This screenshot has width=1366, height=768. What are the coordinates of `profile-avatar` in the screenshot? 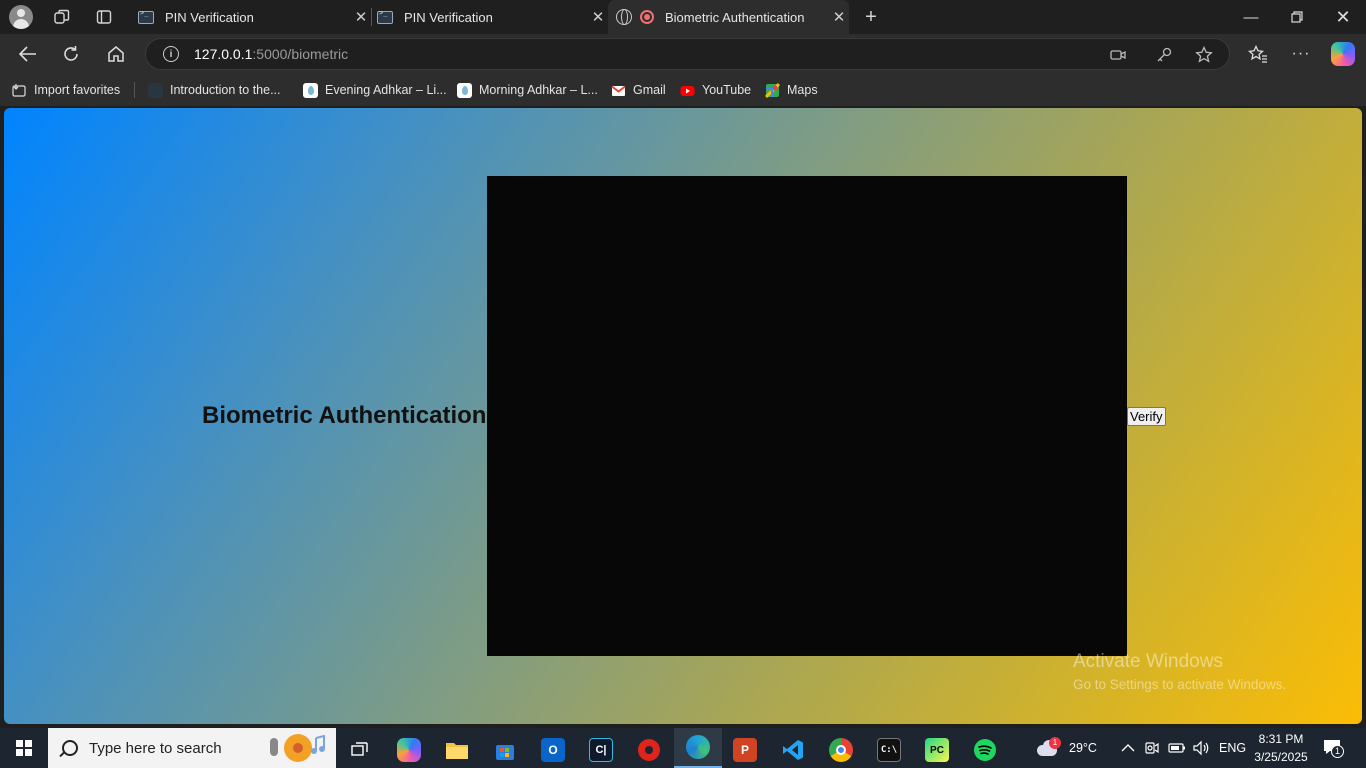 It's located at (21, 17).